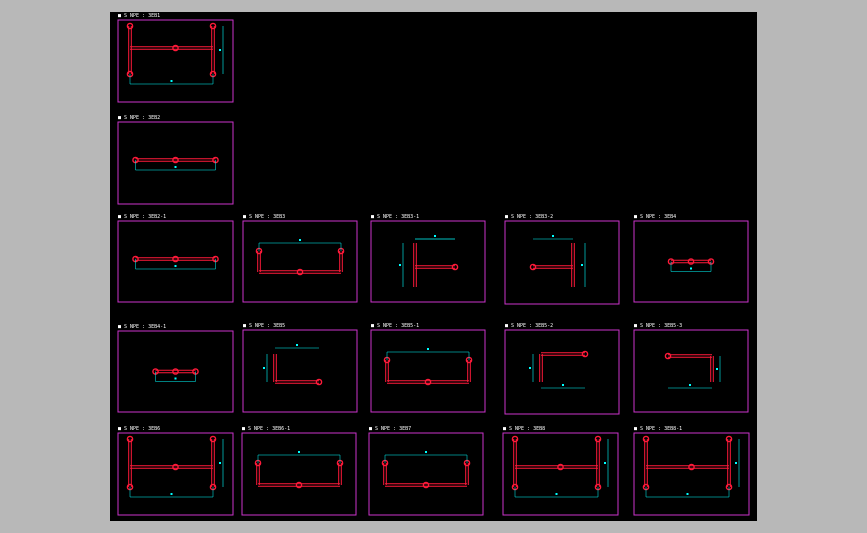  Describe the element at coordinates (395, 217) in the screenshot. I see `panel-title: ■ S NPE : 3EB3-1` at that location.